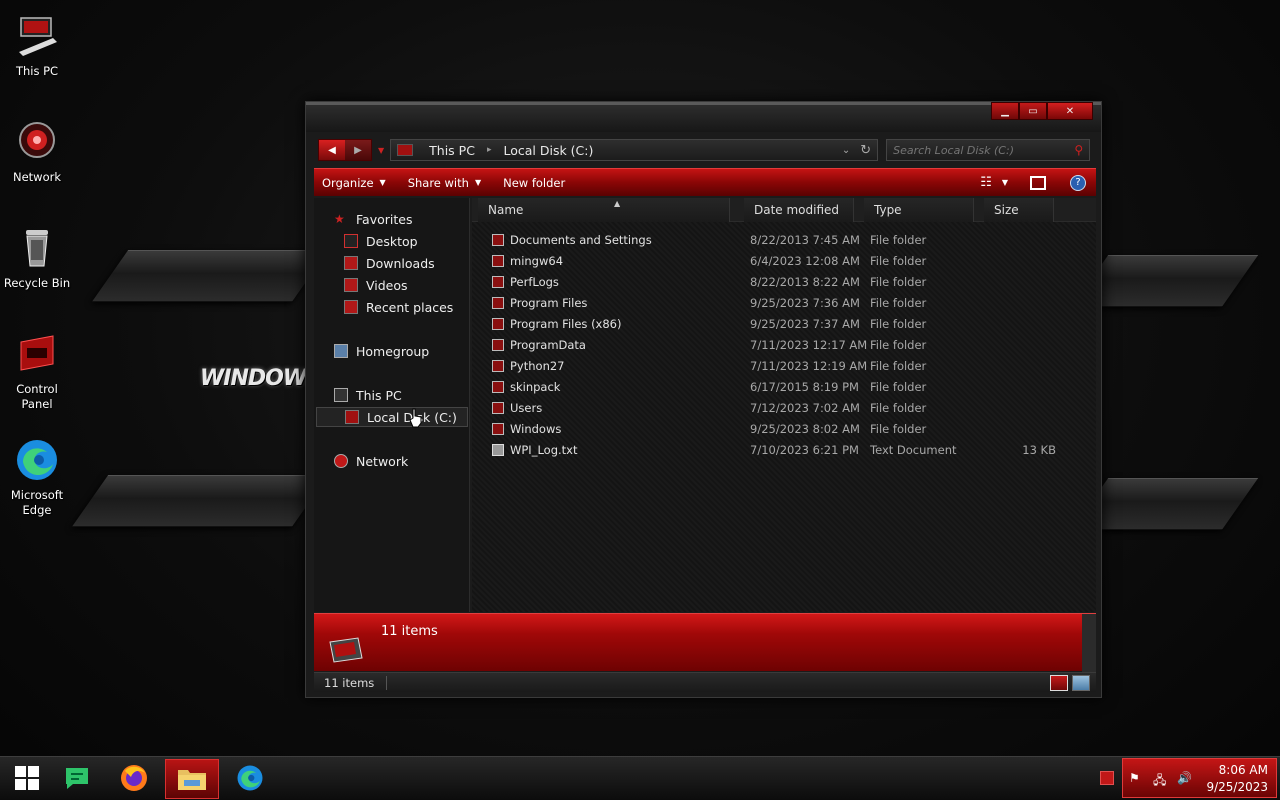  I want to click on view-switcher, so click(1068, 682).